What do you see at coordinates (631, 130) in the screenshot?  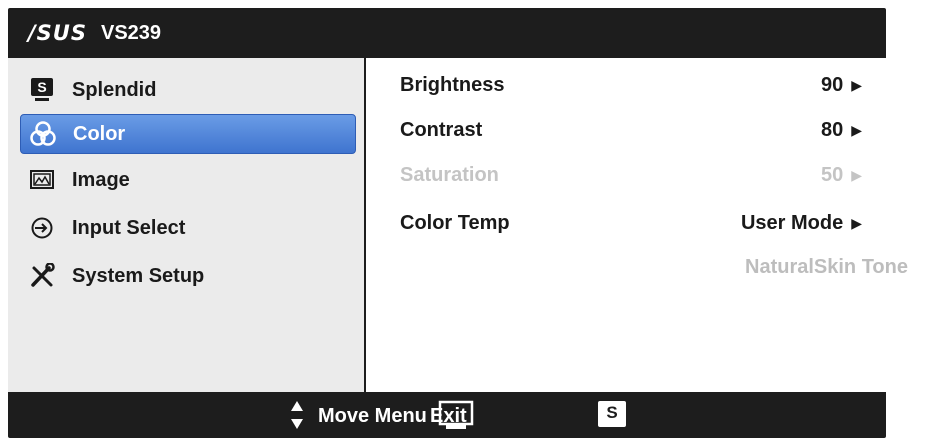 I see `setting-contrast: Contrast 80 ▶` at bounding box center [631, 130].